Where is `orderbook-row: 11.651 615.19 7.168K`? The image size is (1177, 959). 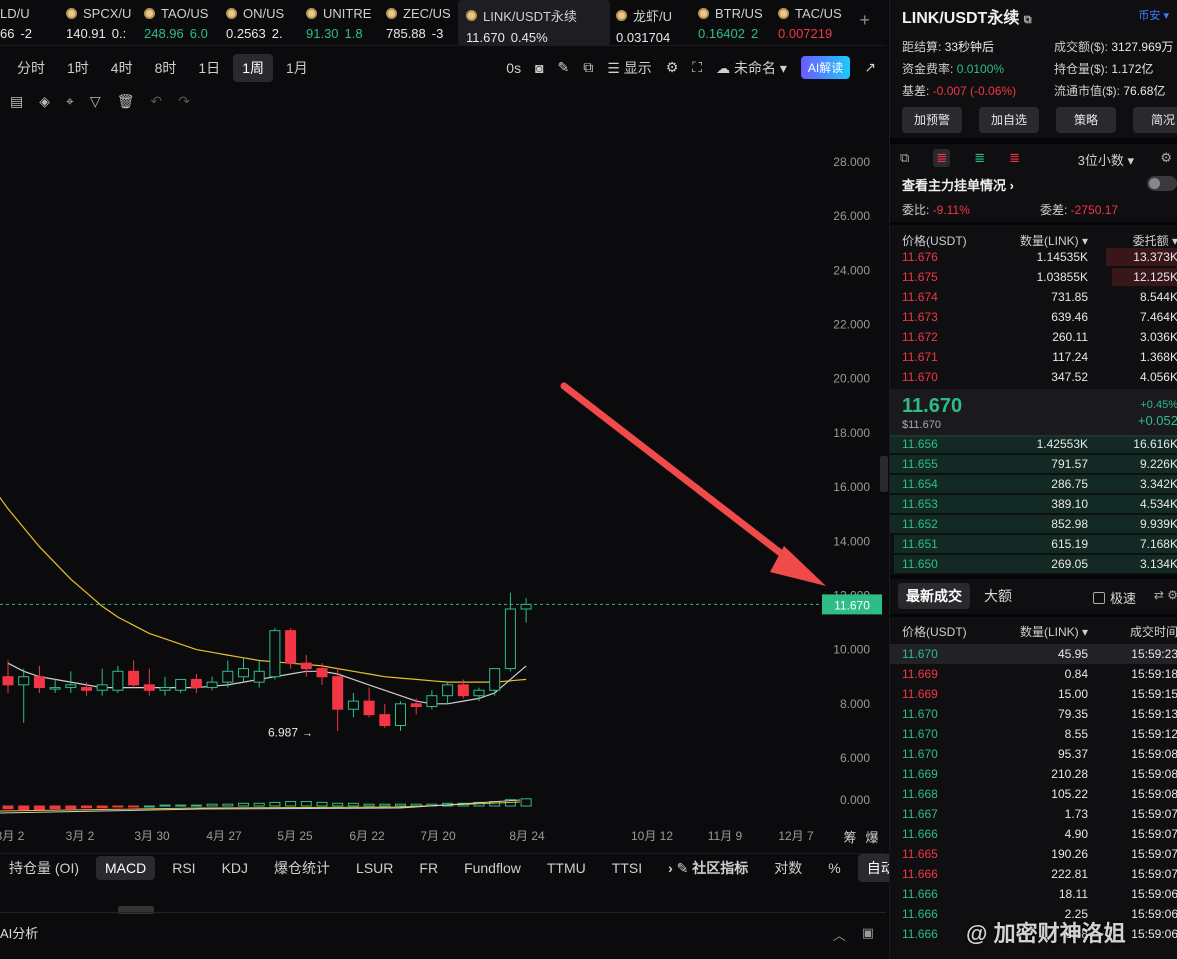
orderbook-row: 11.651 615.19 7.168K is located at coordinates (1033, 544).